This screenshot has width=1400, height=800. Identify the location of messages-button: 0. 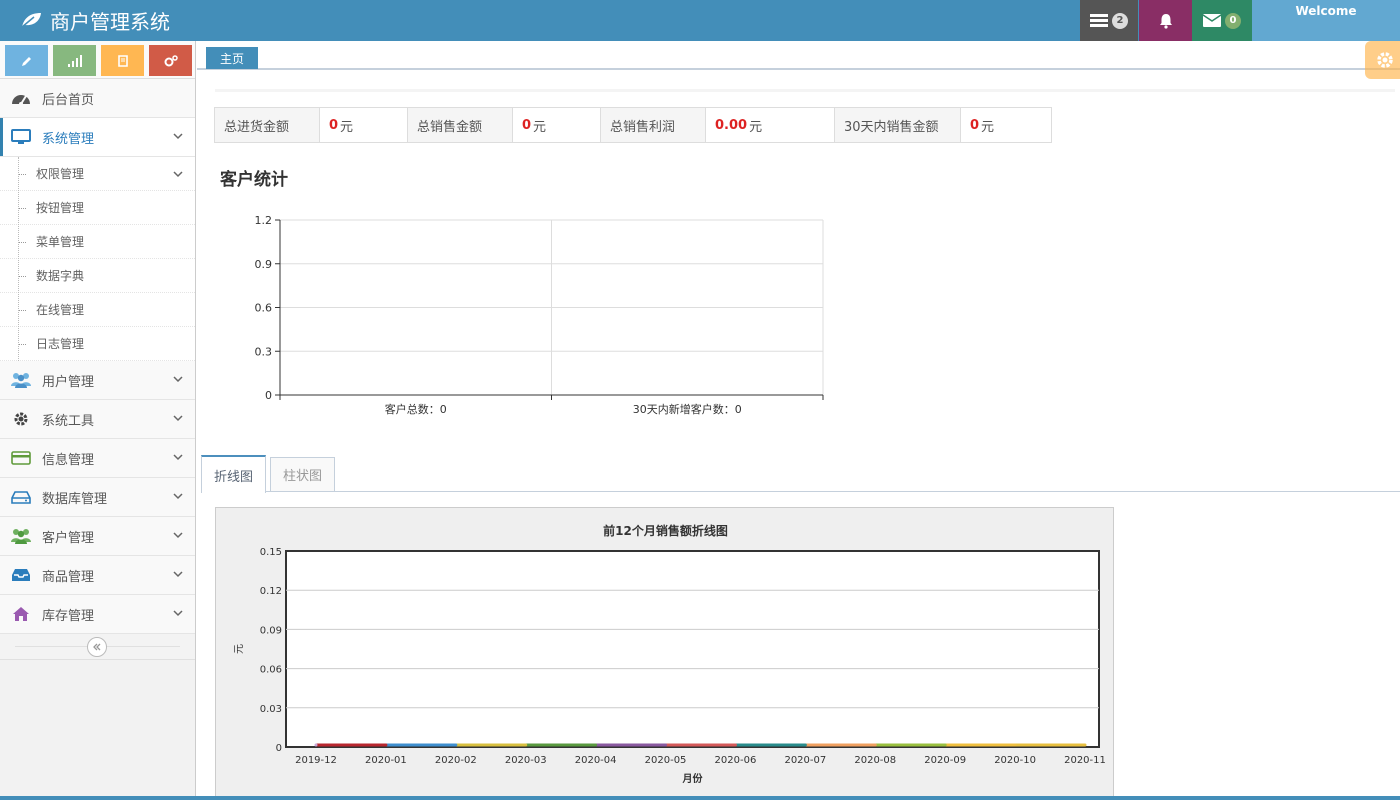
(1222, 20).